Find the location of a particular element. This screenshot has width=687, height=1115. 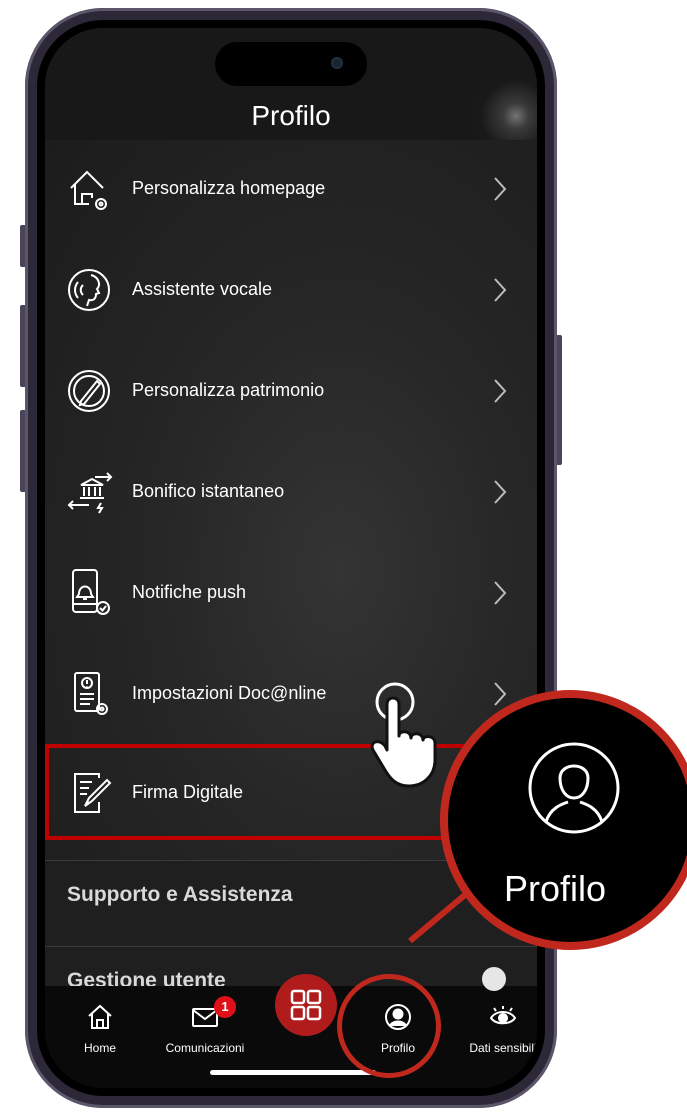

pie-chart-pencil-icon is located at coordinates (89, 391).